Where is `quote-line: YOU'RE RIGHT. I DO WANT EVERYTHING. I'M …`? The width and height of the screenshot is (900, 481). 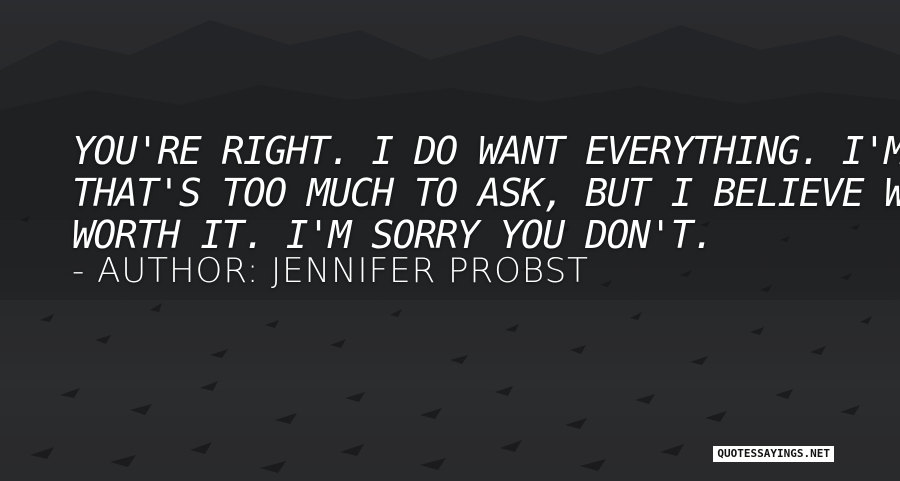
quote-line: YOU'RE RIGHT. I DO WANT EVERYTHING. I'M … is located at coordinates (486, 151).